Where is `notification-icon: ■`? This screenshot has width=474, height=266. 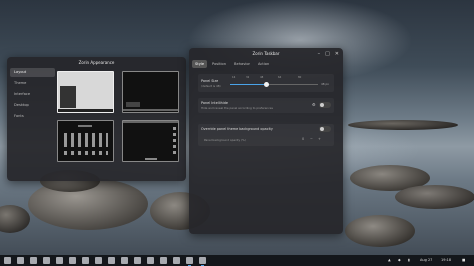 notification-icon: ■ is located at coordinates (463, 260).